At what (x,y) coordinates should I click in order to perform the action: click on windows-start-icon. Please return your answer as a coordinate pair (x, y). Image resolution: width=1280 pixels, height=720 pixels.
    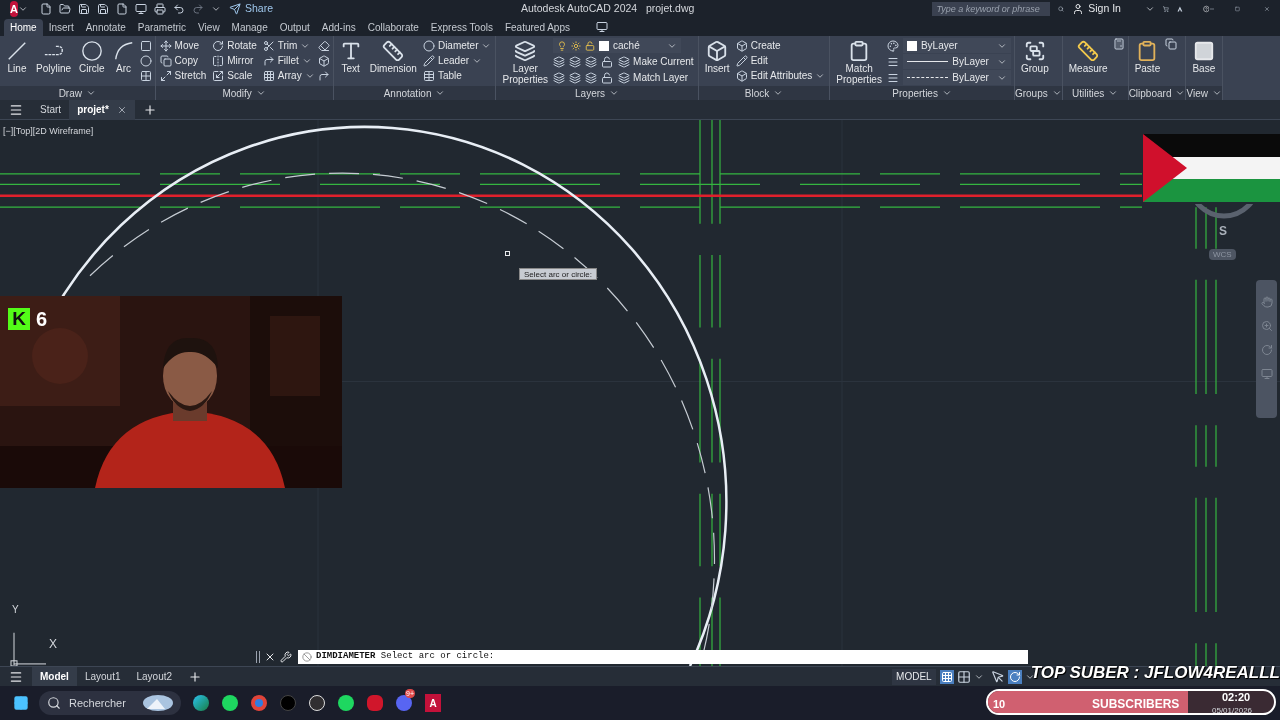
    Looking at the image, I should click on (21, 703).